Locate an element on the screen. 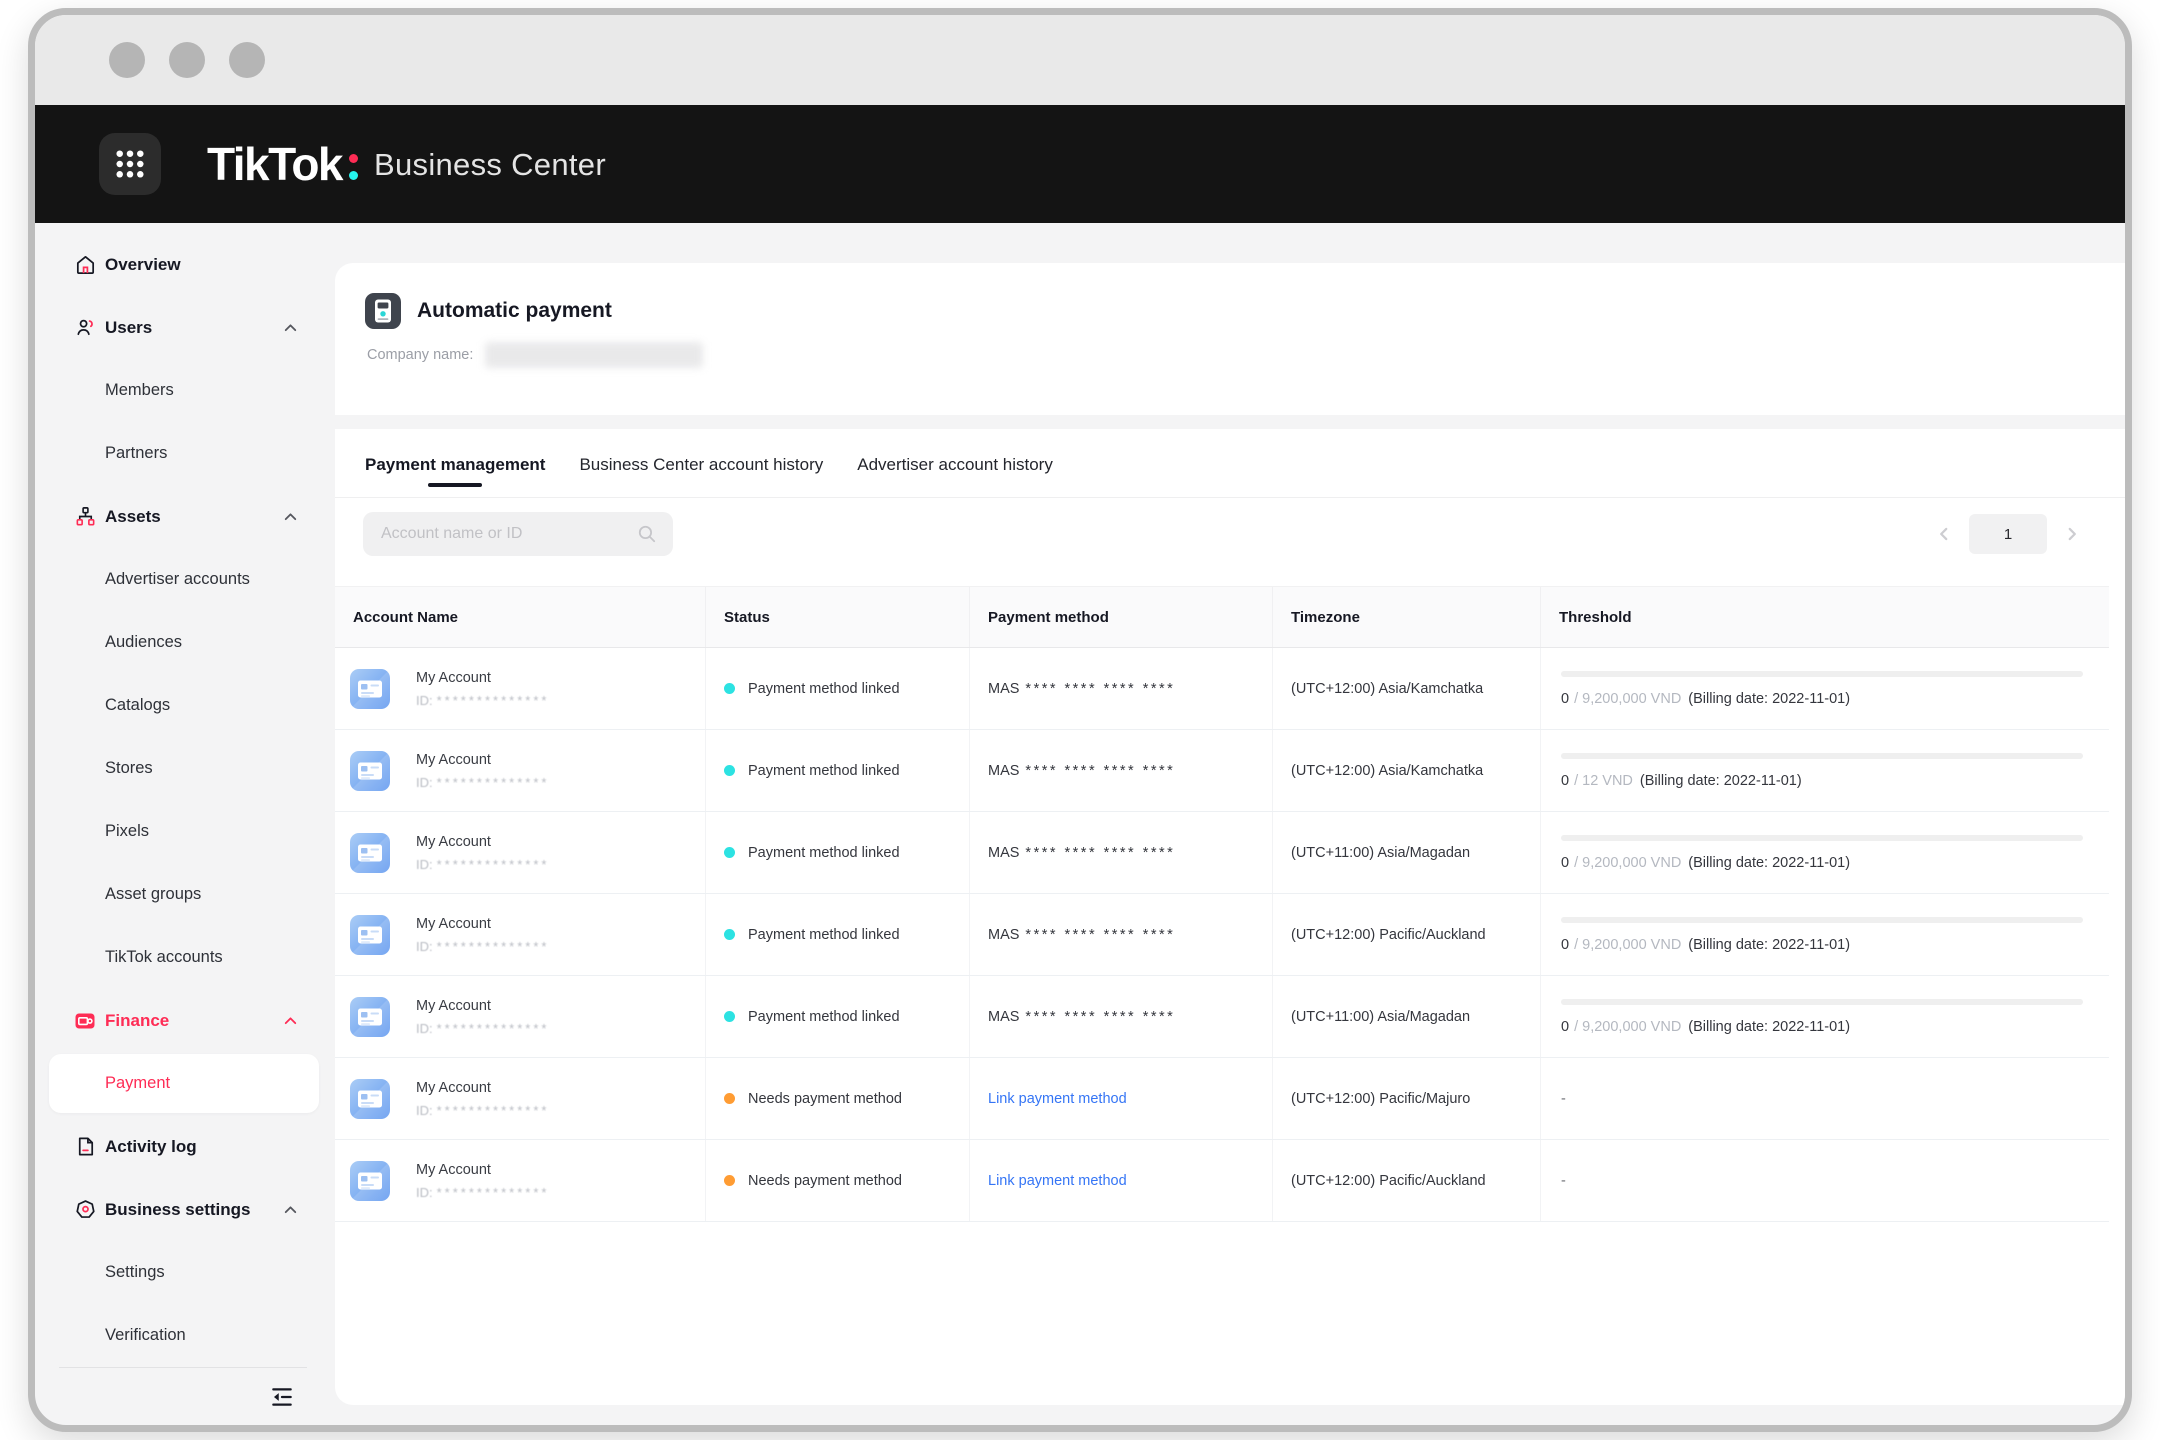 The image size is (2160, 1440). column-header-threshold: Threshold is located at coordinates (1824, 617).